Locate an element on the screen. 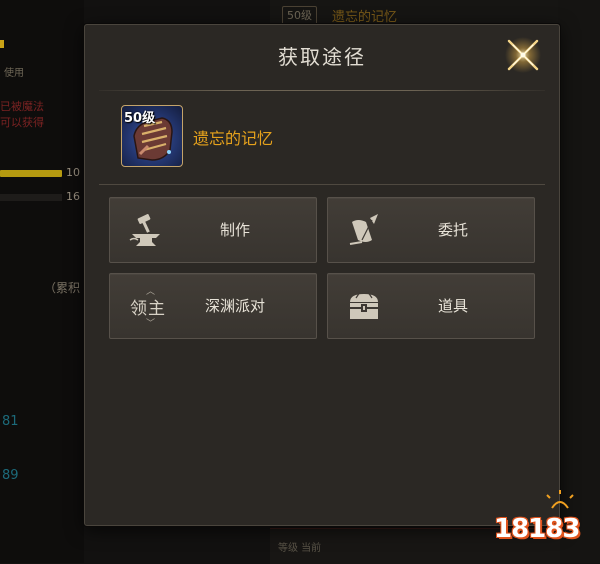 This screenshot has height=564, width=600. dialog-title-bar: 获取途径 is located at coordinates (322, 55).